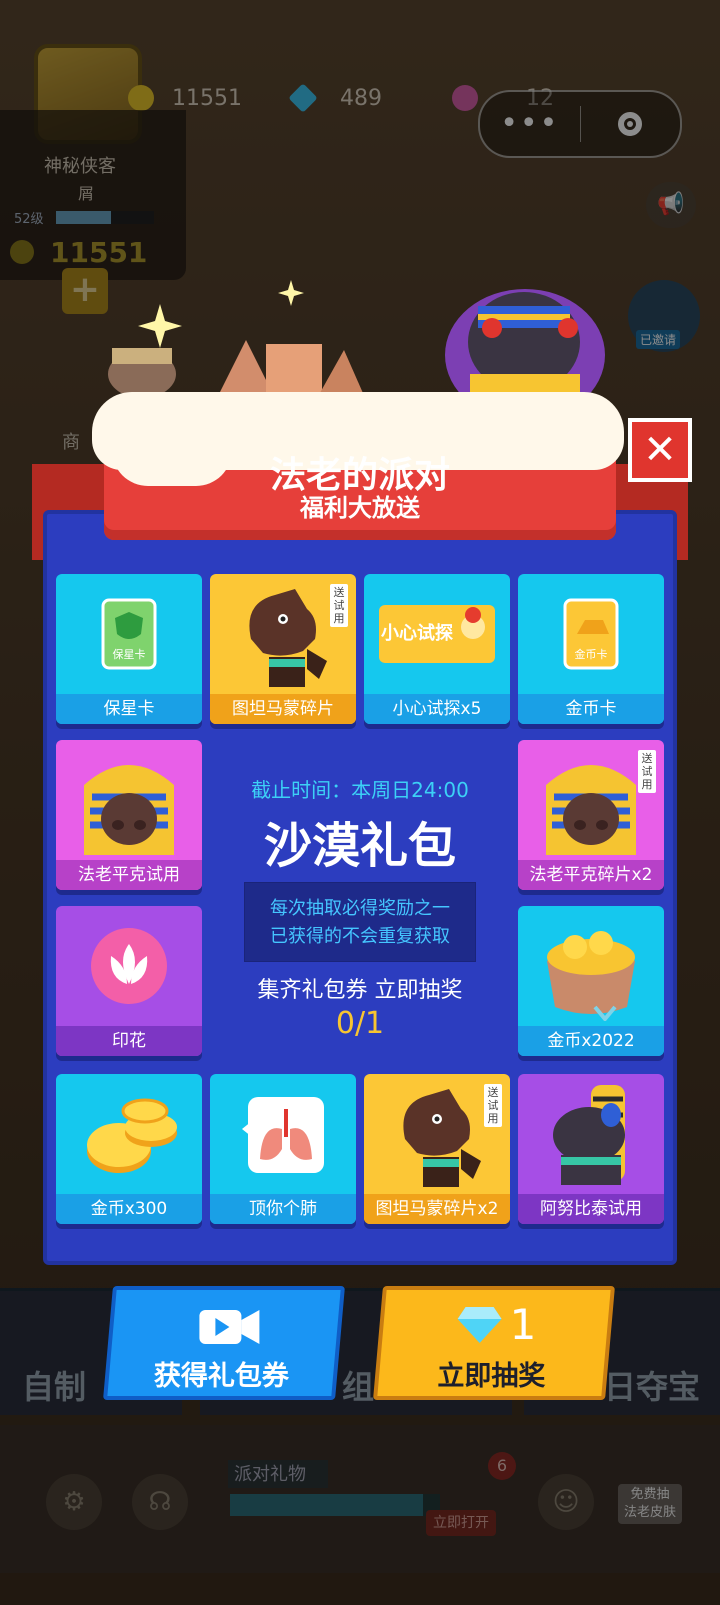 This screenshot has width=720, height=1605. I want to click on draw-now-label: 立即抽奖, so click(491, 1376).